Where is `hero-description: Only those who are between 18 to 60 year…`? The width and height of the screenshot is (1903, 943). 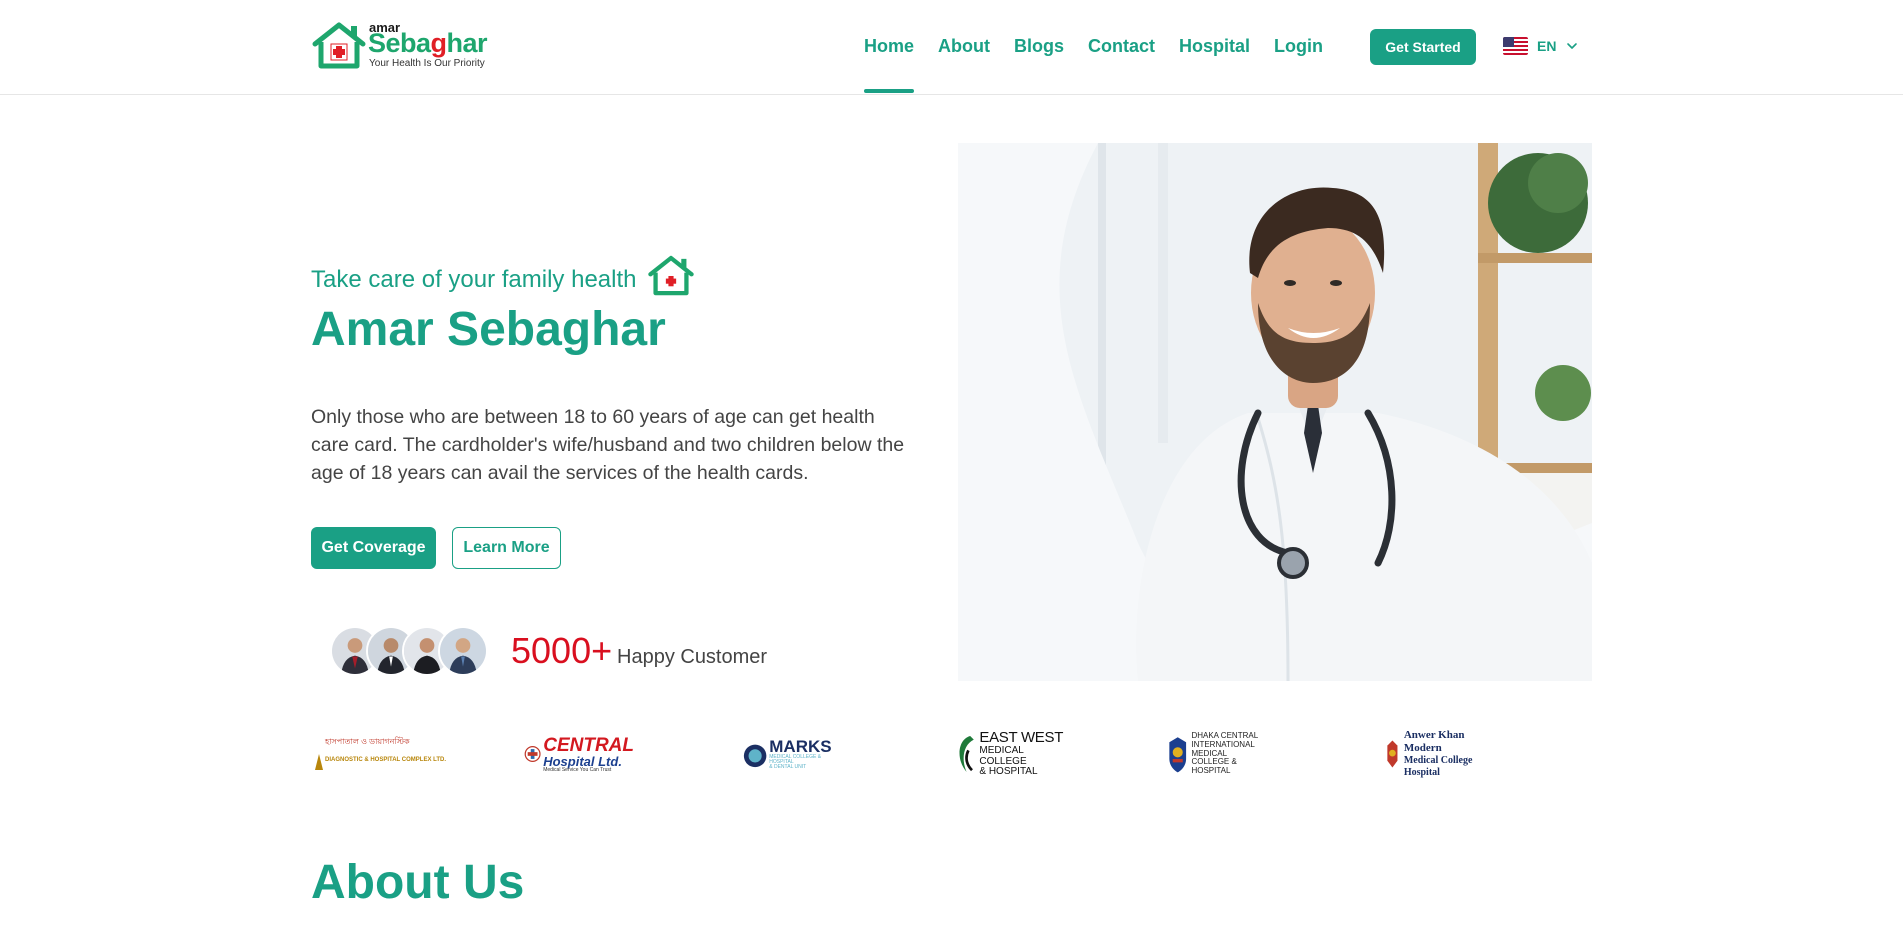
hero-description: Only those who are between 18 to 60 year… is located at coordinates (608, 445).